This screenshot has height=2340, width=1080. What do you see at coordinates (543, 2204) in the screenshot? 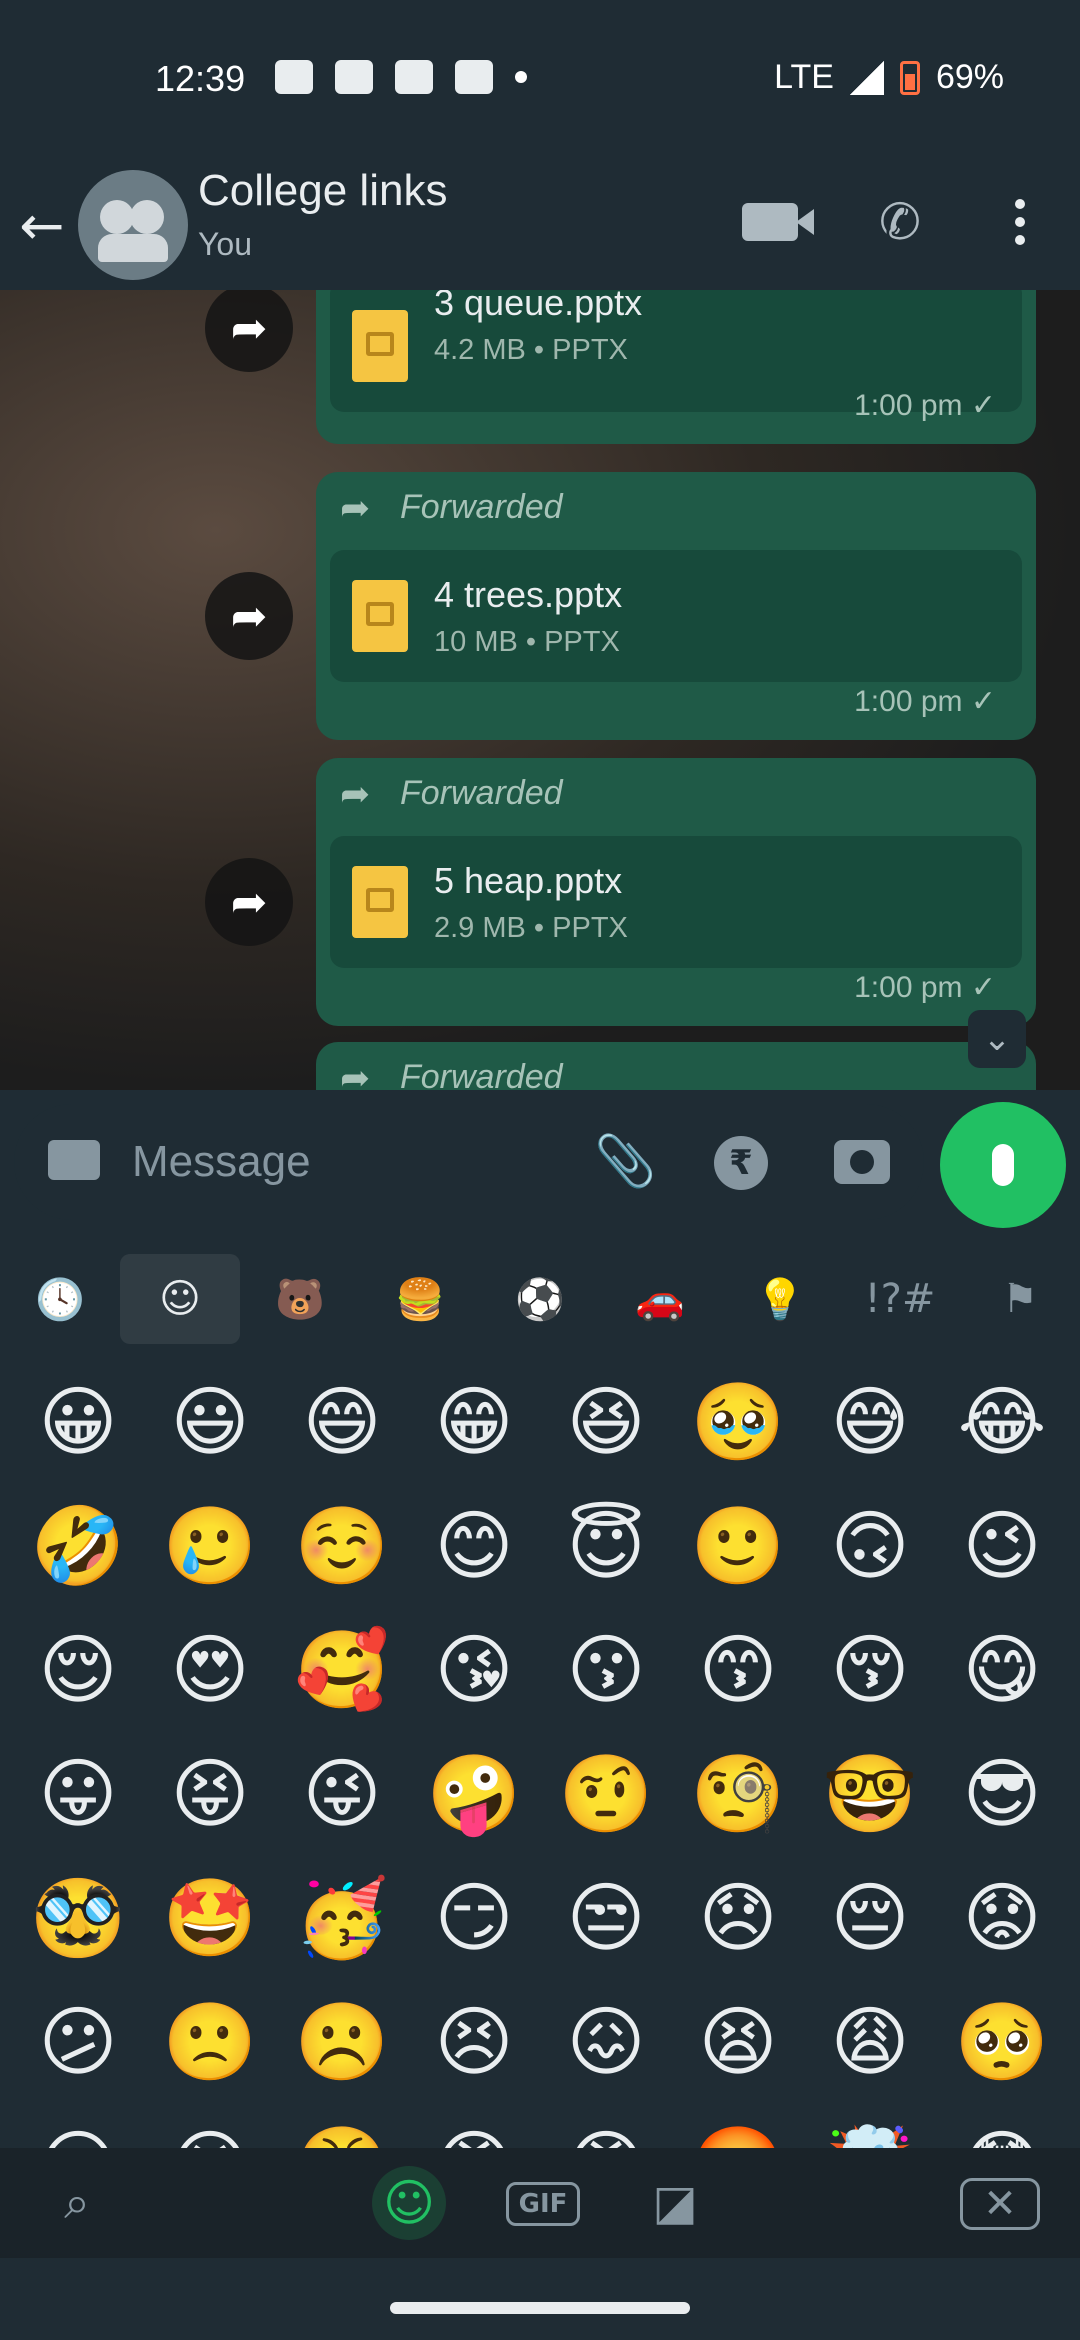
I see `gif-tab: GIF` at bounding box center [543, 2204].